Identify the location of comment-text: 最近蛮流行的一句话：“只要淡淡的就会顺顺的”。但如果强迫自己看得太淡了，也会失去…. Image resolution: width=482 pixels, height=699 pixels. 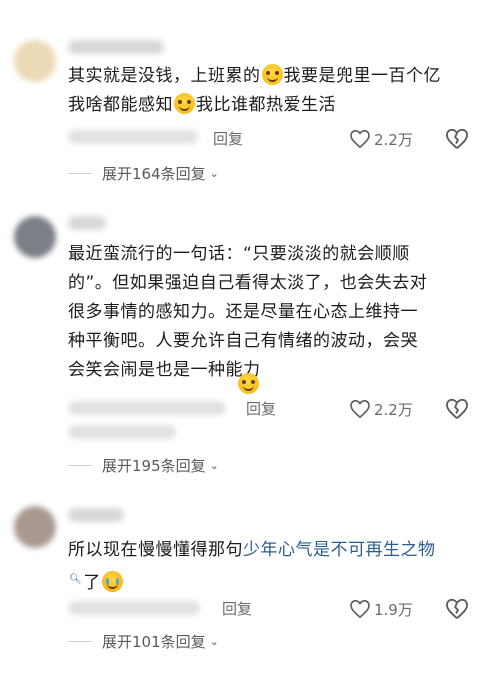
(248, 312).